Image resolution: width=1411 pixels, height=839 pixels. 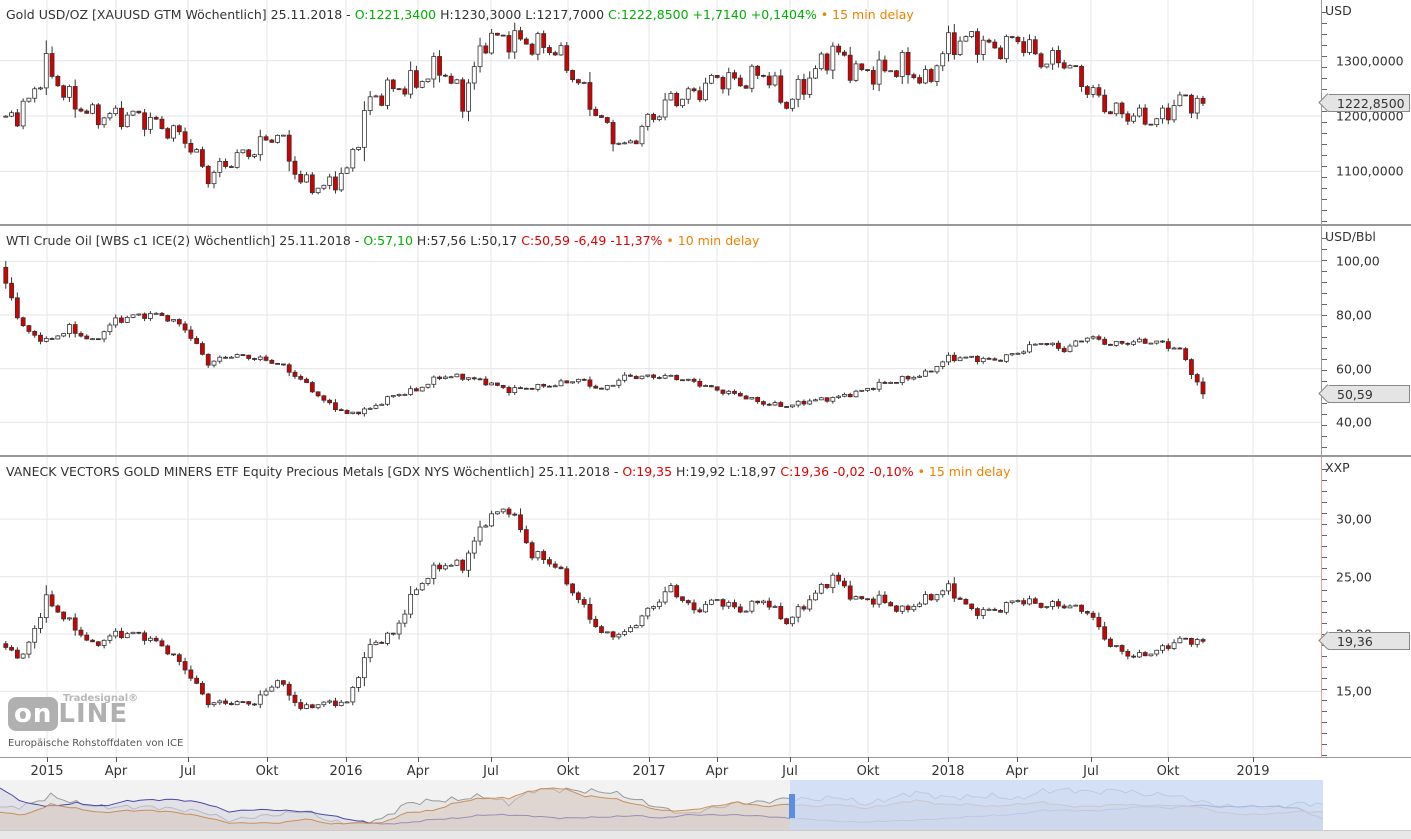 What do you see at coordinates (792, 806) in the screenshot?
I see `navigator-handle` at bounding box center [792, 806].